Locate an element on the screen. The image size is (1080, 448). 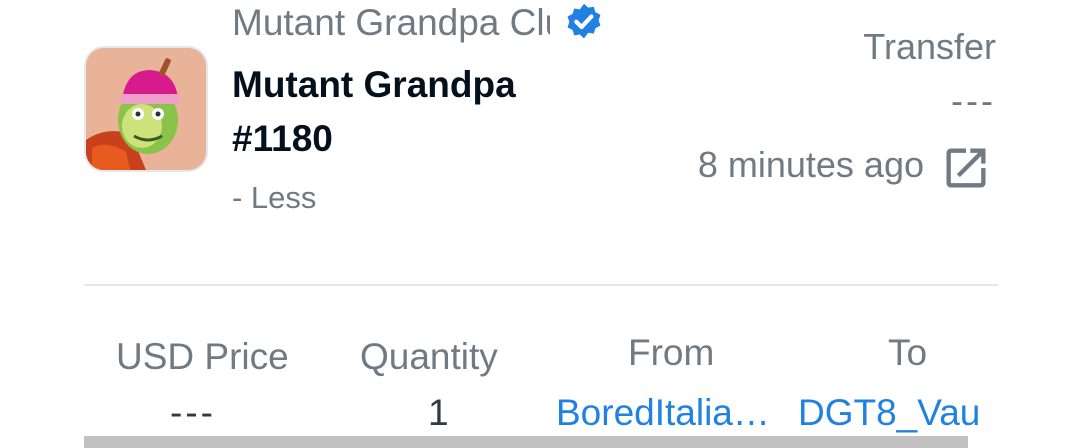
horizontal-scrollbar is located at coordinates (526, 442).